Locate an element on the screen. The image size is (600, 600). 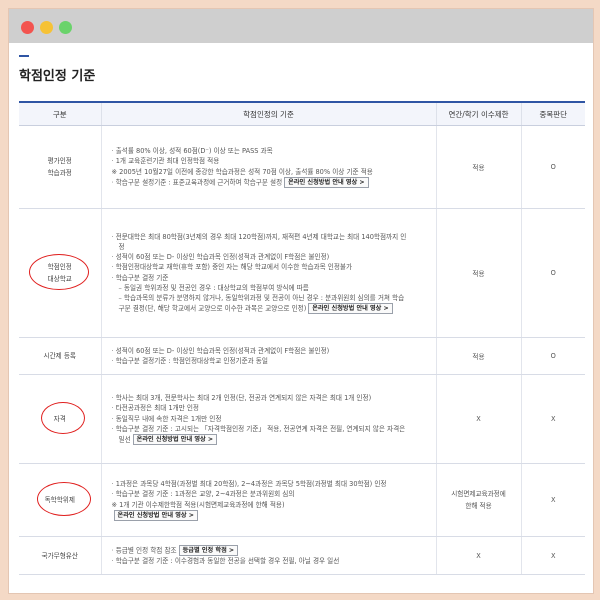
header-limit: 연간/학기 이수제한 is located at coordinates (478, 113).